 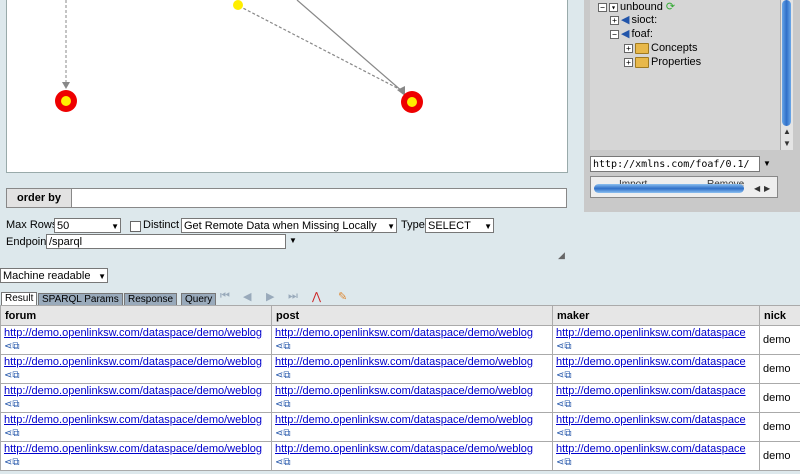 What do you see at coordinates (633, 20) in the screenshot?
I see `tree-item-sioct: + ◀ sioct:` at bounding box center [633, 20].